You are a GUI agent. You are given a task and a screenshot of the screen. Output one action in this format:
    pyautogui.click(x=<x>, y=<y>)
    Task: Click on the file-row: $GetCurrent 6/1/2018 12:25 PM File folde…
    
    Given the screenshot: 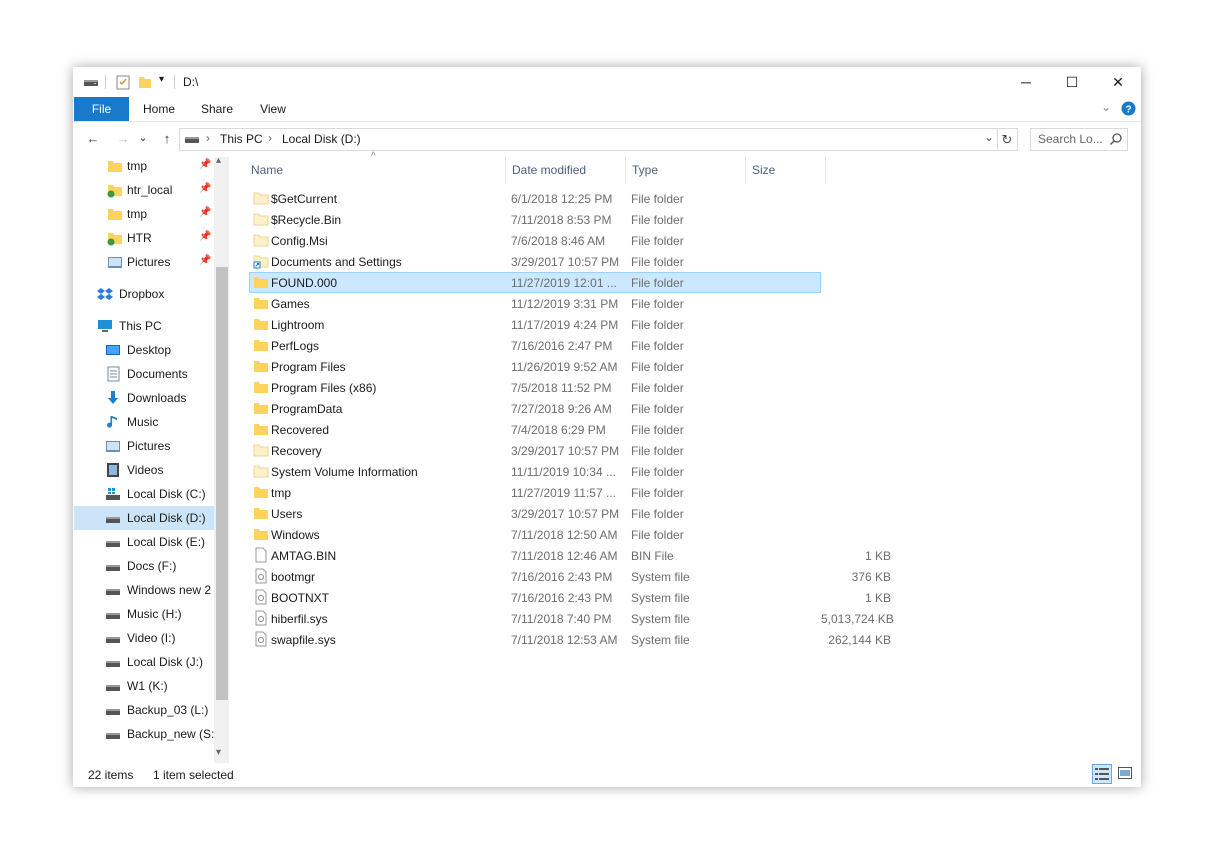 What is the action you would take?
    pyautogui.click(x=535, y=198)
    